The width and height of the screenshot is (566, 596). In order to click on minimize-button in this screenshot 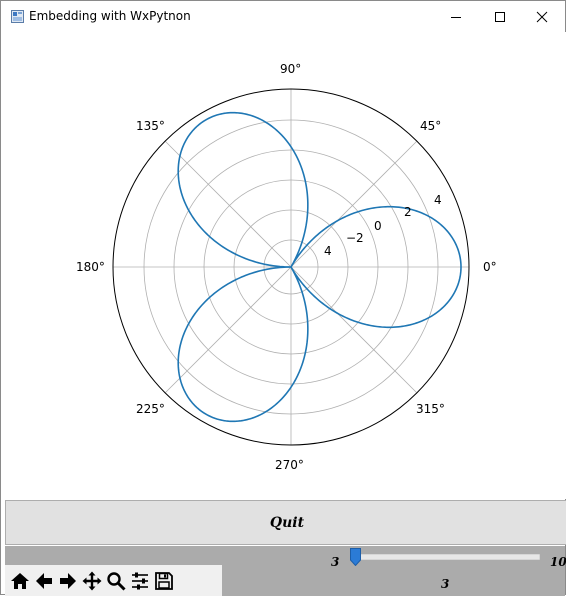, I will do `click(456, 16)`.